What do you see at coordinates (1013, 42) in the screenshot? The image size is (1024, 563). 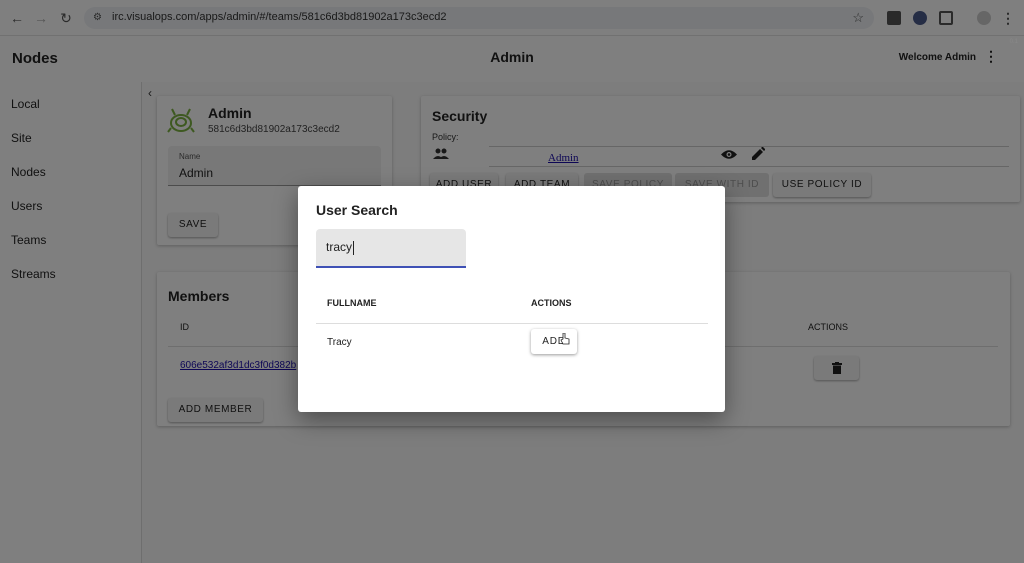 I see `version-label: 0.1` at bounding box center [1013, 42].